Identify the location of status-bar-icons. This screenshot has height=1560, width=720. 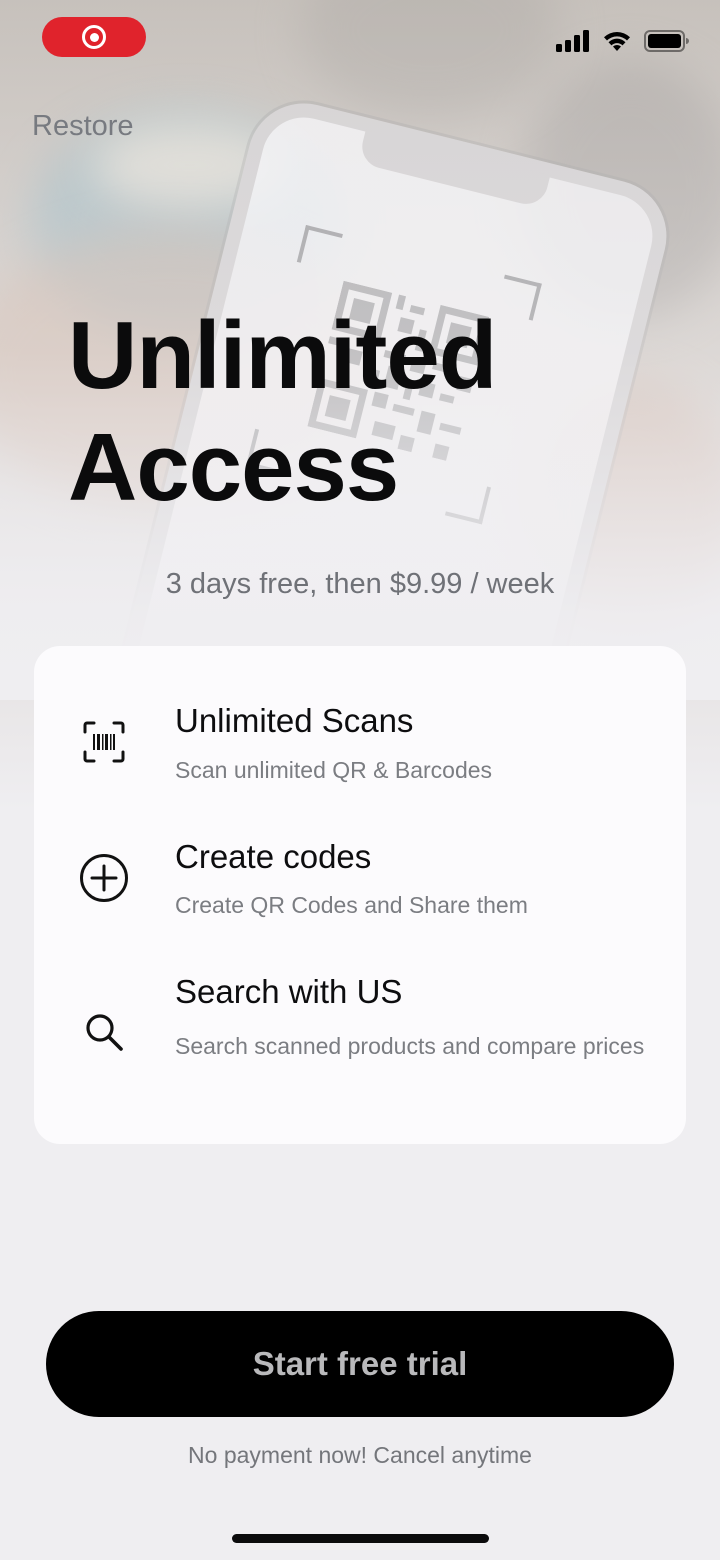
(623, 41).